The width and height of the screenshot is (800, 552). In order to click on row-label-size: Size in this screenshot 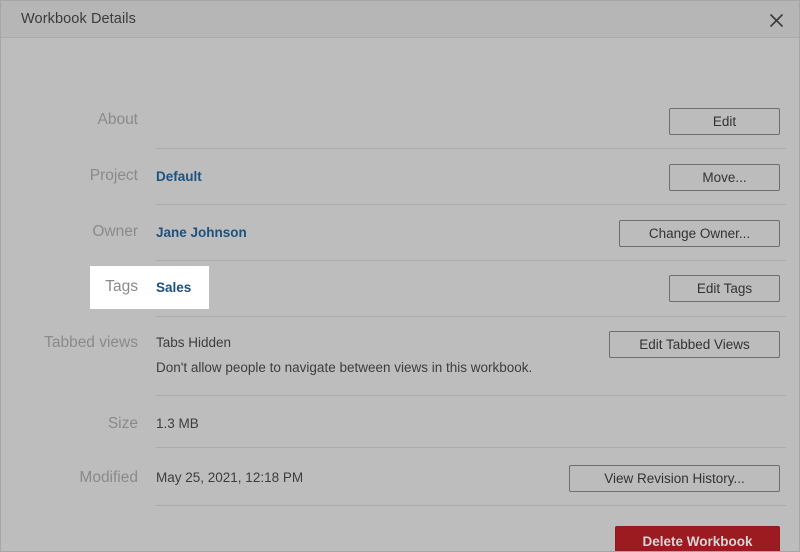, I will do `click(122, 423)`.